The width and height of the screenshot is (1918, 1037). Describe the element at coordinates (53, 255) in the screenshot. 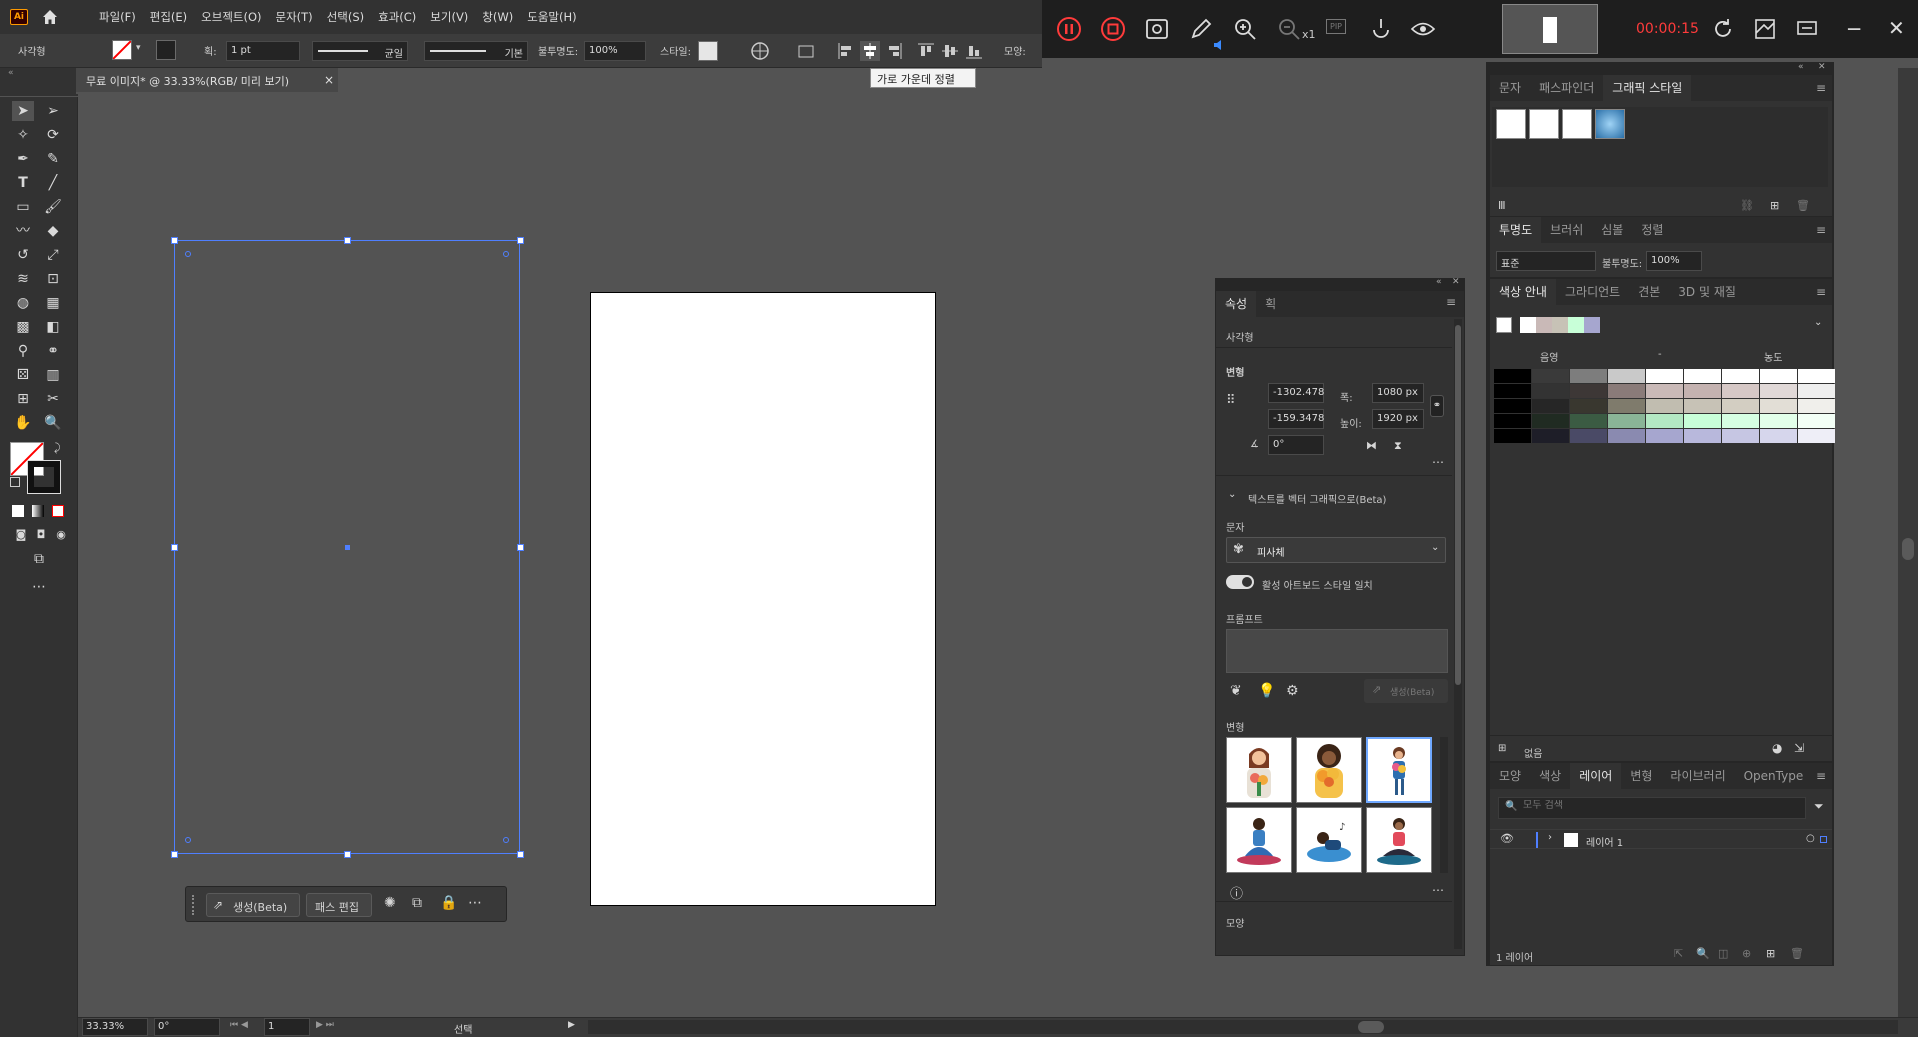

I see `scale-tool-icon: ⤢` at that location.